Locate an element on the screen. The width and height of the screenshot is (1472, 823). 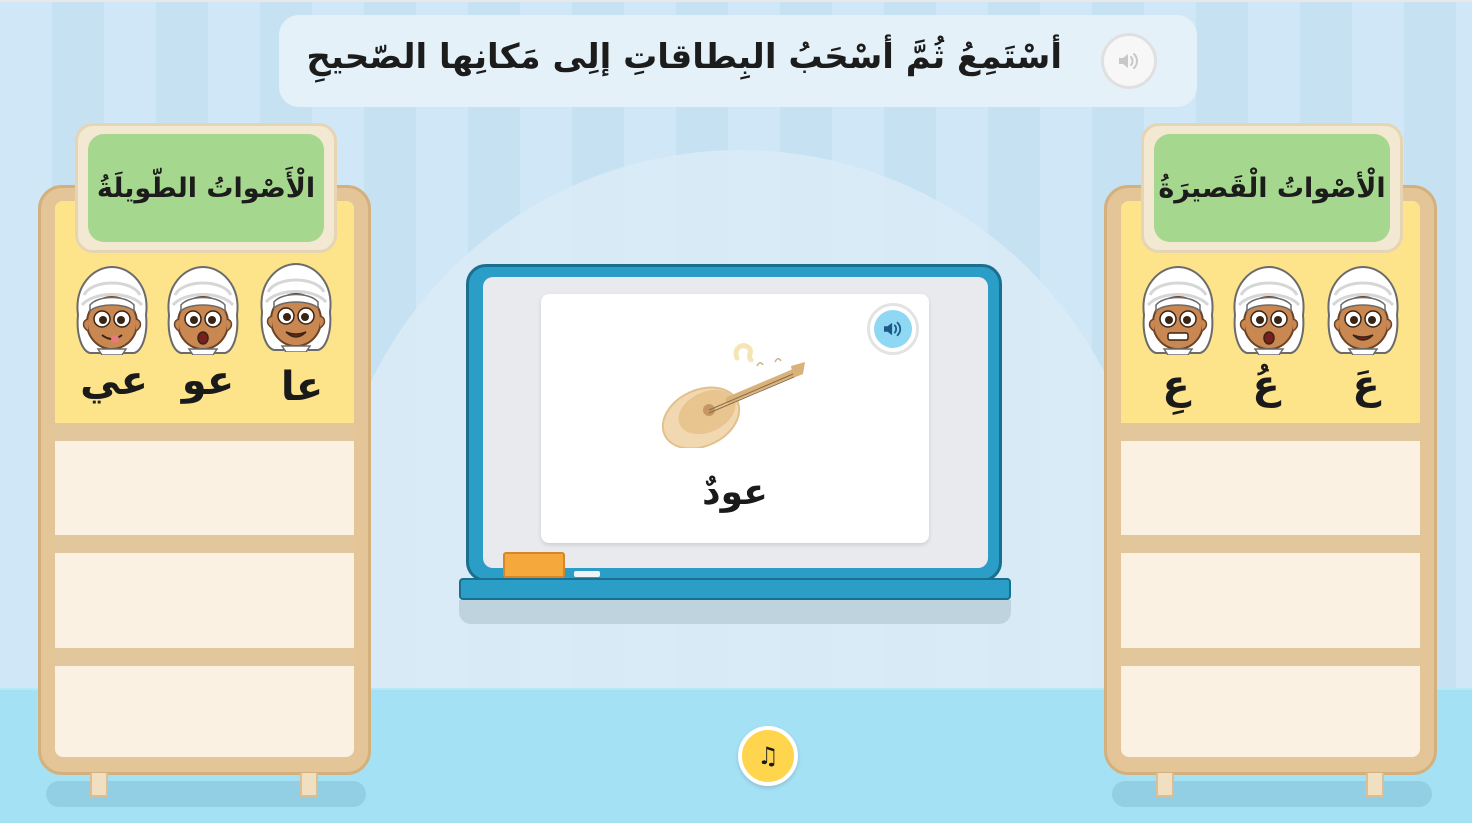
short-sound-label: عُ is located at coordinates (1266, 385).